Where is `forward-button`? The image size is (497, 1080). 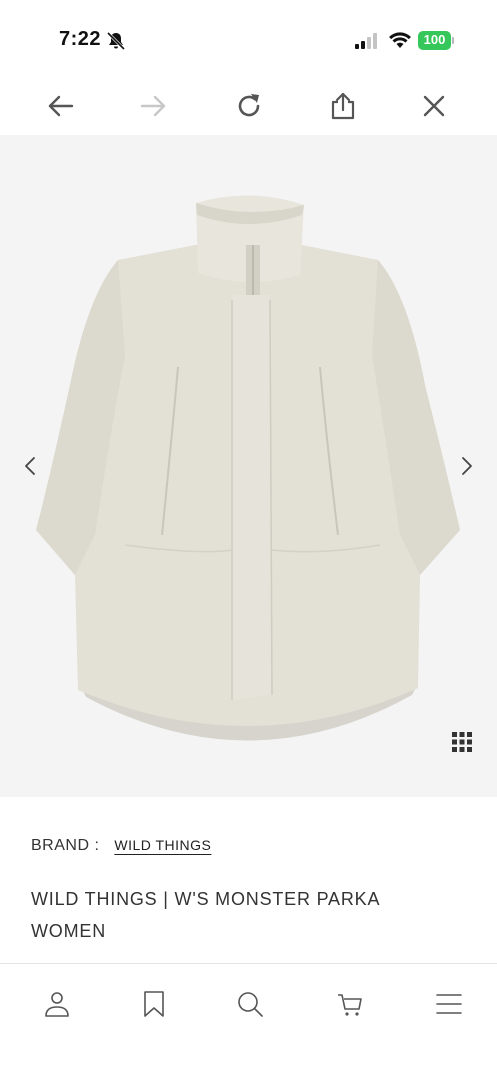
forward-button is located at coordinates (154, 106).